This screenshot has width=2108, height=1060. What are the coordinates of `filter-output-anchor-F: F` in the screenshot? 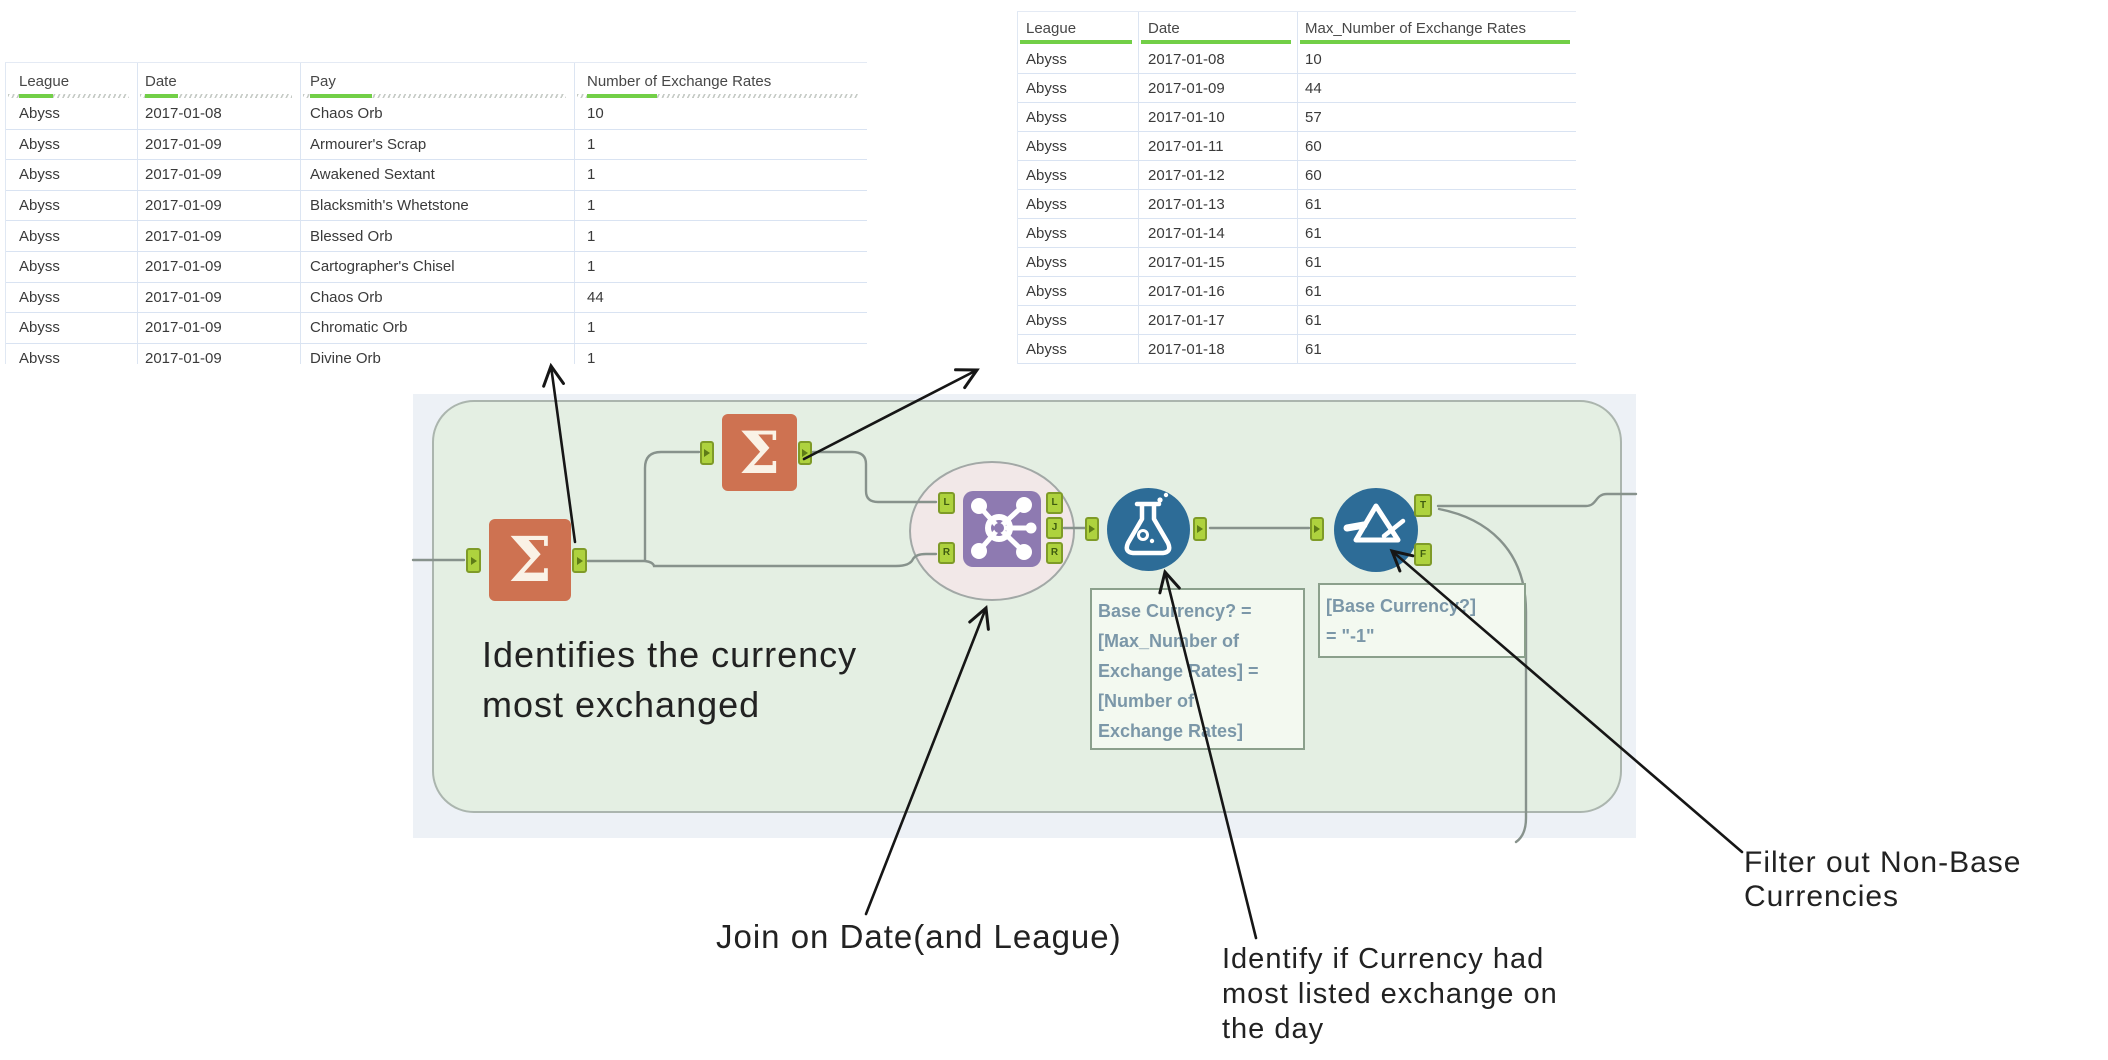 It's located at (1423, 554).